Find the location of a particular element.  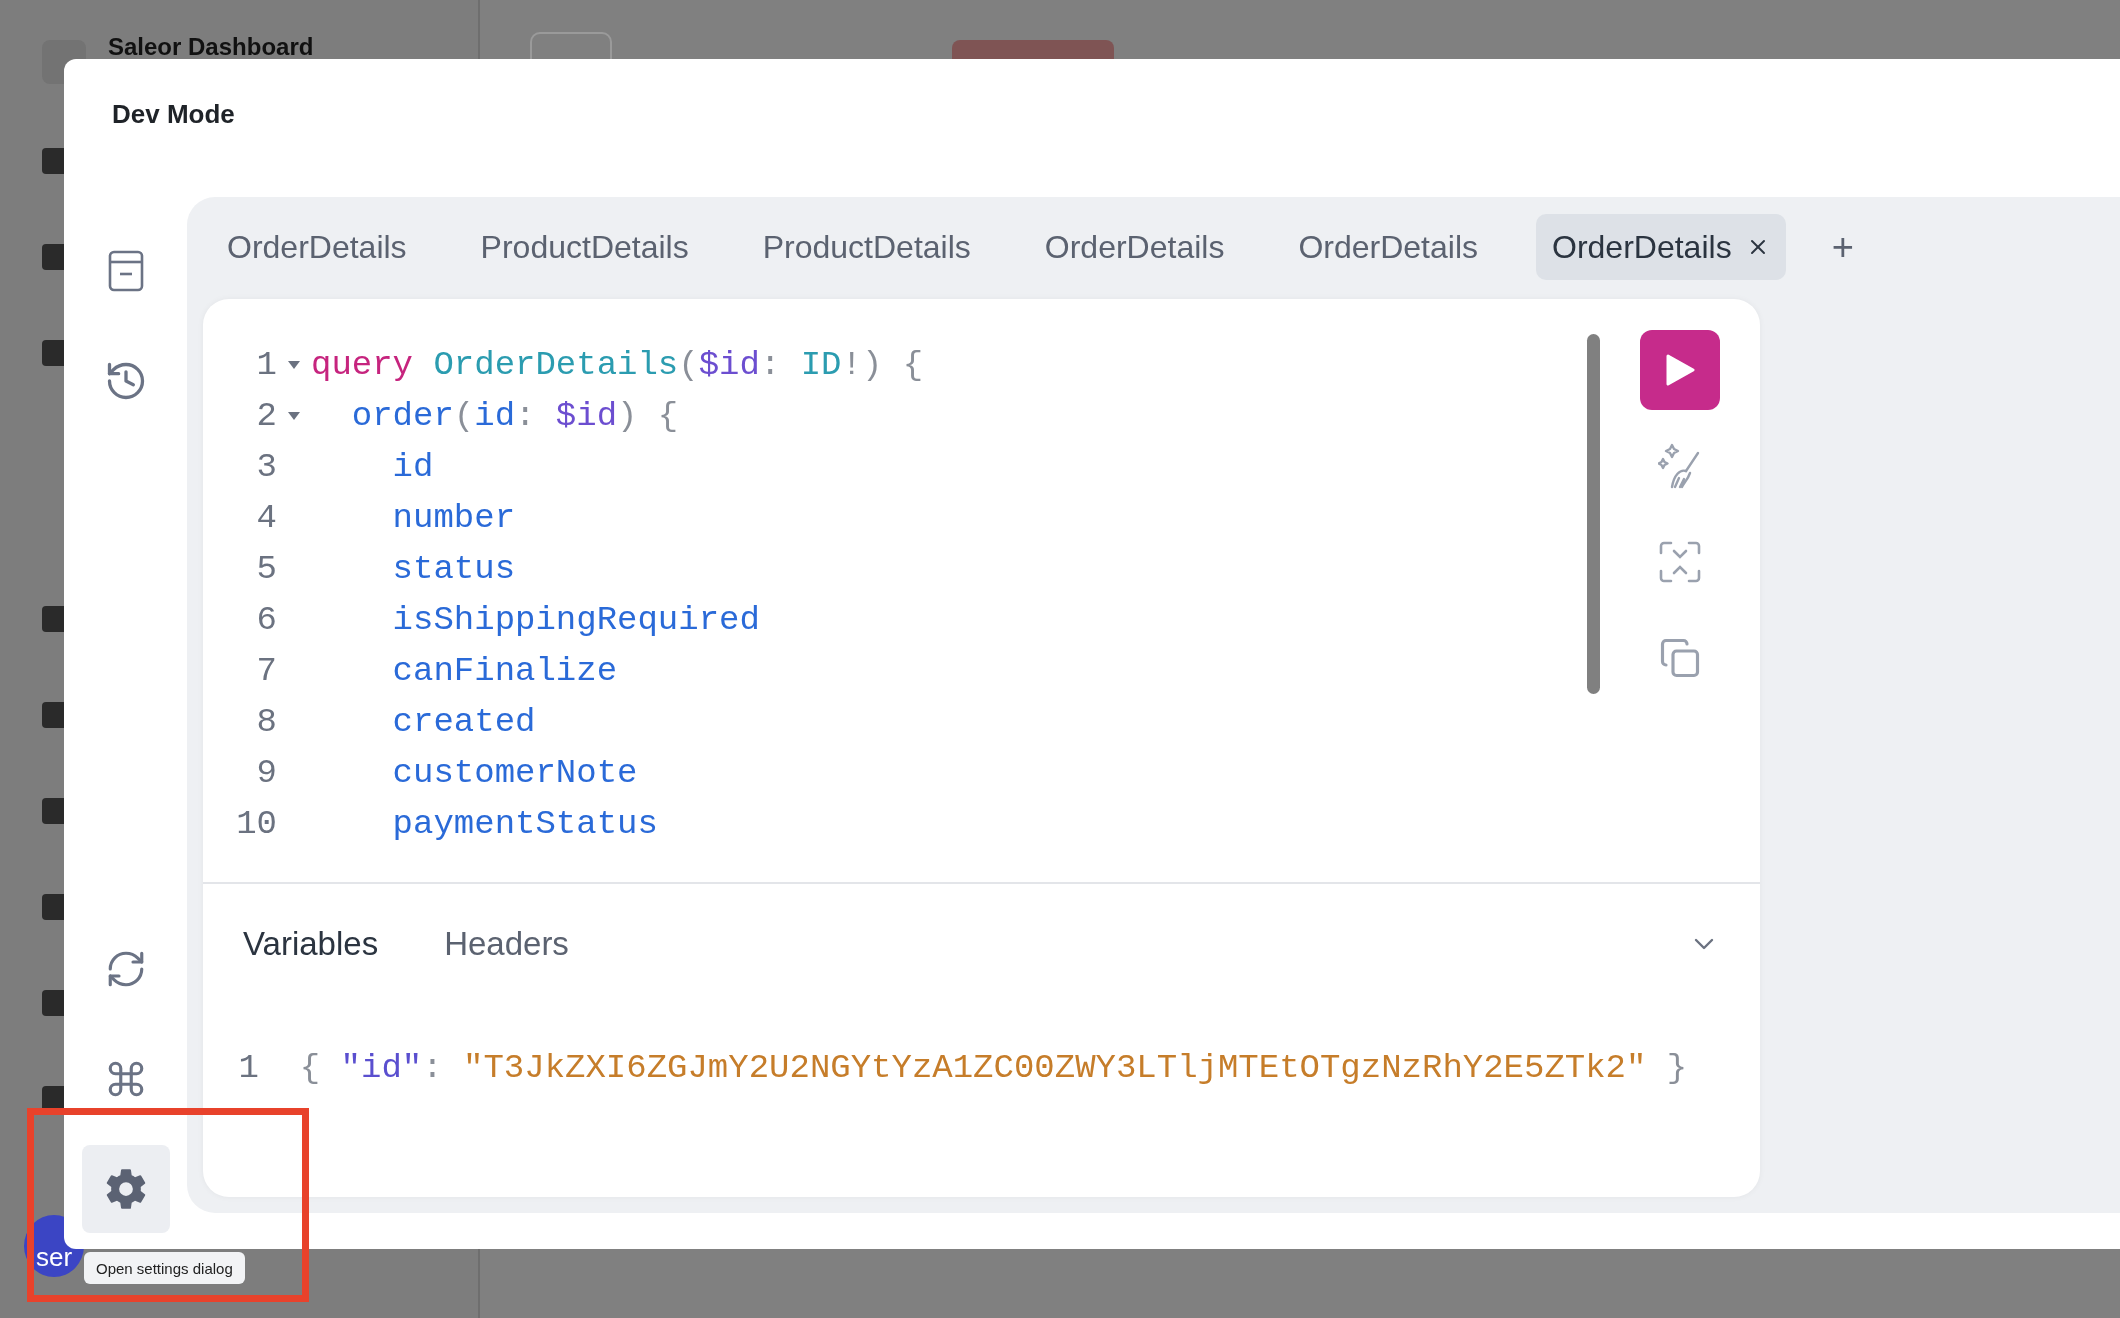

line-number: 9 is located at coordinates (266, 772).